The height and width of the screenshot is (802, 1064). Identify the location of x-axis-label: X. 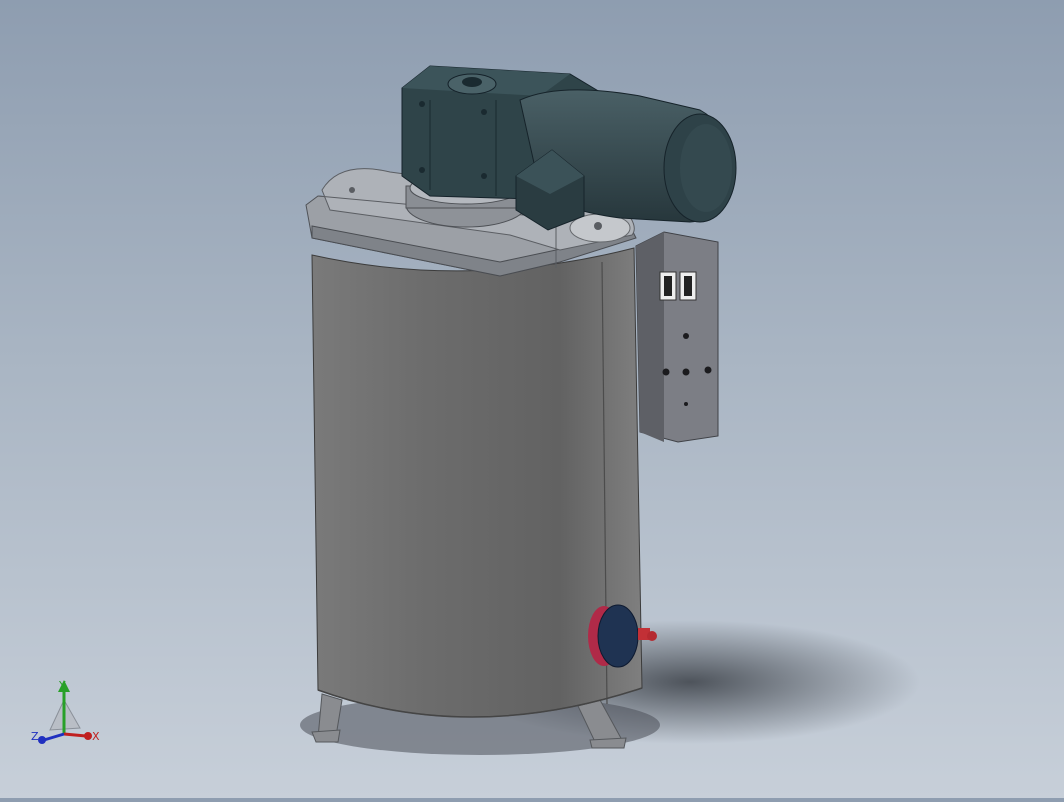
(96, 736).